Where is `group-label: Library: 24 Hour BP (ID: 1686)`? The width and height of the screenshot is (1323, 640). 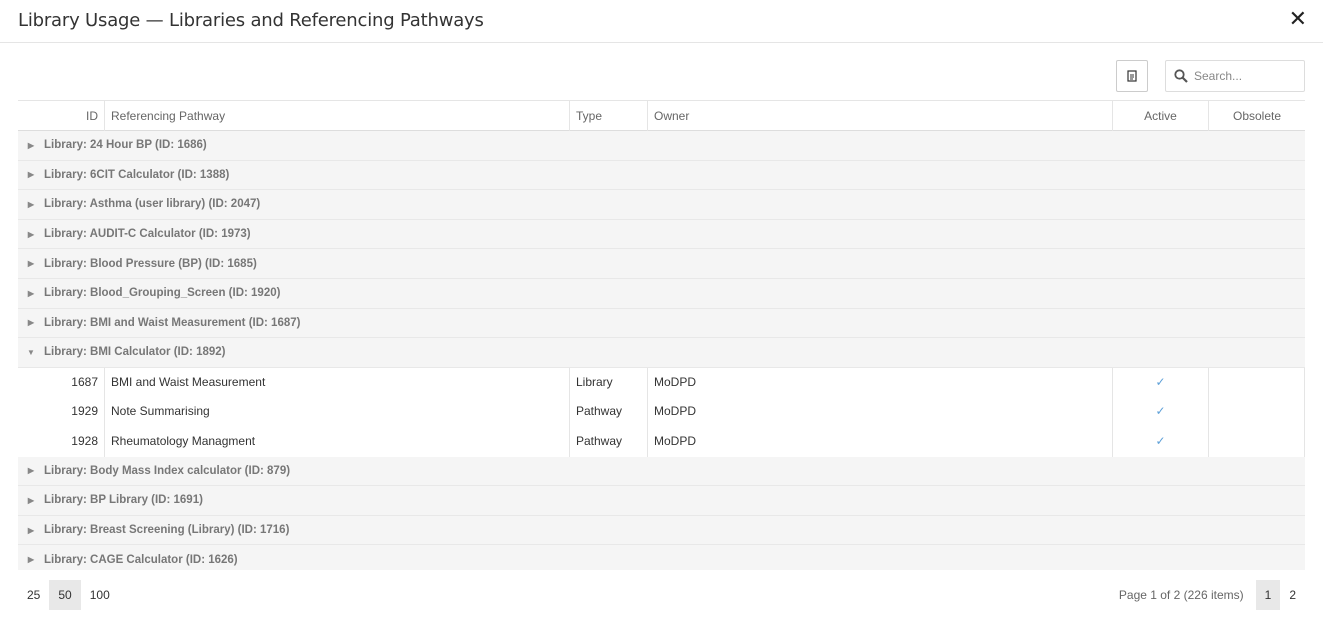 group-label: Library: 24 Hour BP (ID: 1686) is located at coordinates (125, 145).